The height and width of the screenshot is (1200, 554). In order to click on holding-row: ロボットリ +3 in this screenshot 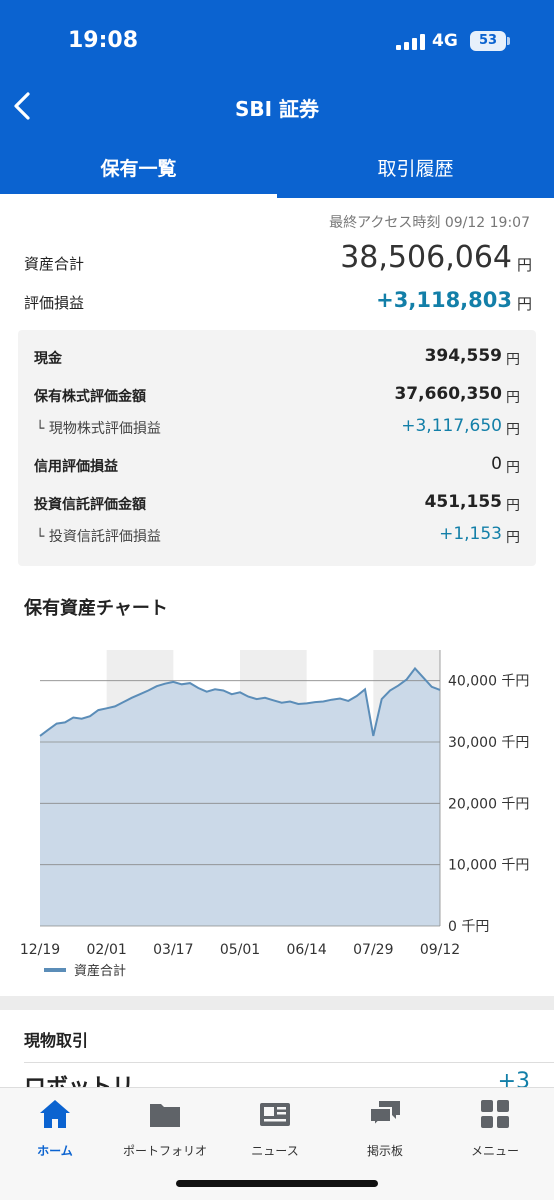, I will do `click(277, 1075)`.